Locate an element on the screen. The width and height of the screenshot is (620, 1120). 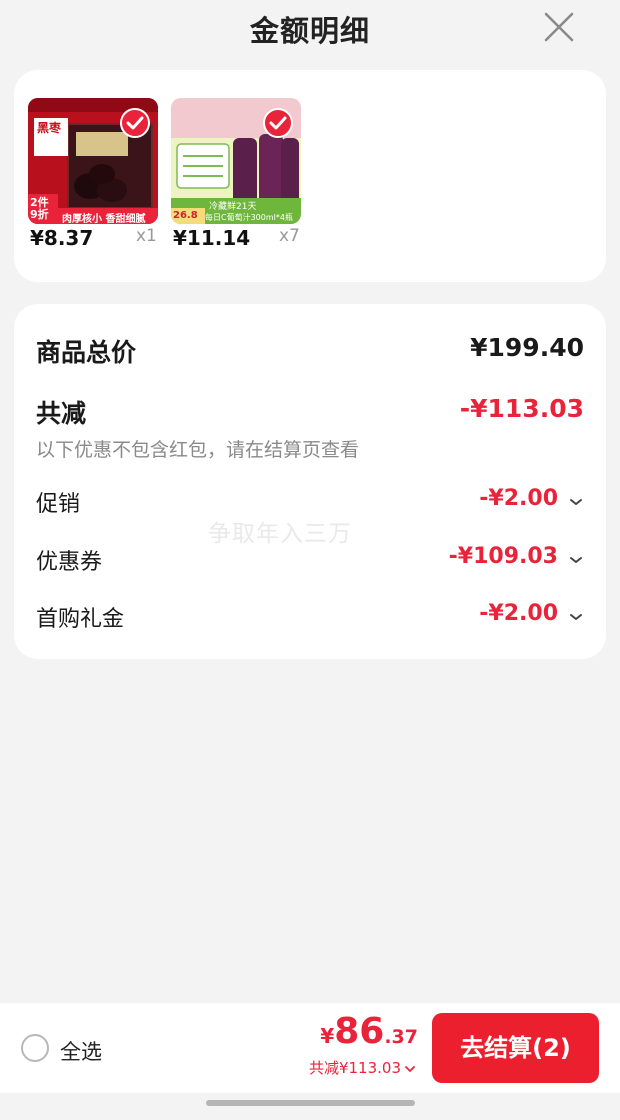
discount-note: 以下优惠不包含红包，请在结算页查看 is located at coordinates (198, 450).